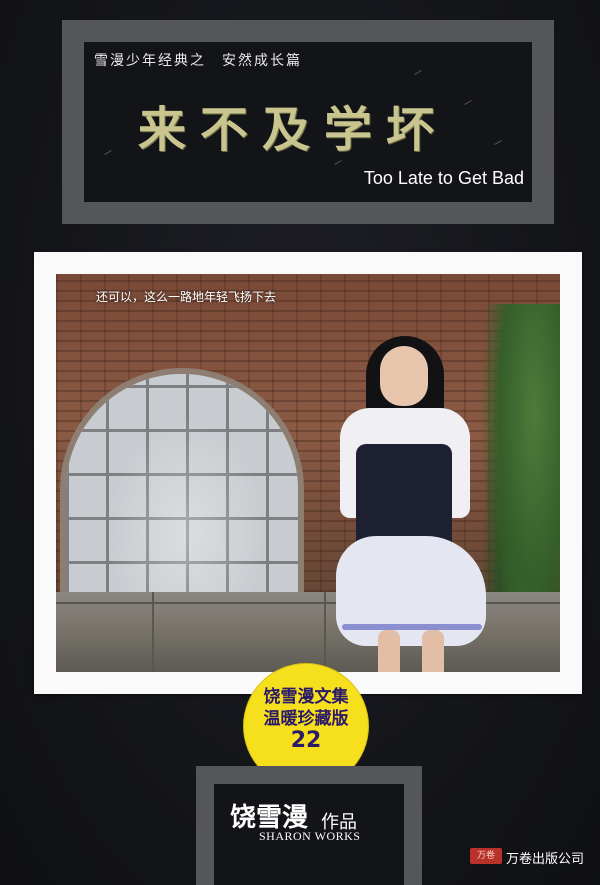 This screenshot has width=600, height=885. I want to click on publisher-logo: 万卷, so click(486, 856).